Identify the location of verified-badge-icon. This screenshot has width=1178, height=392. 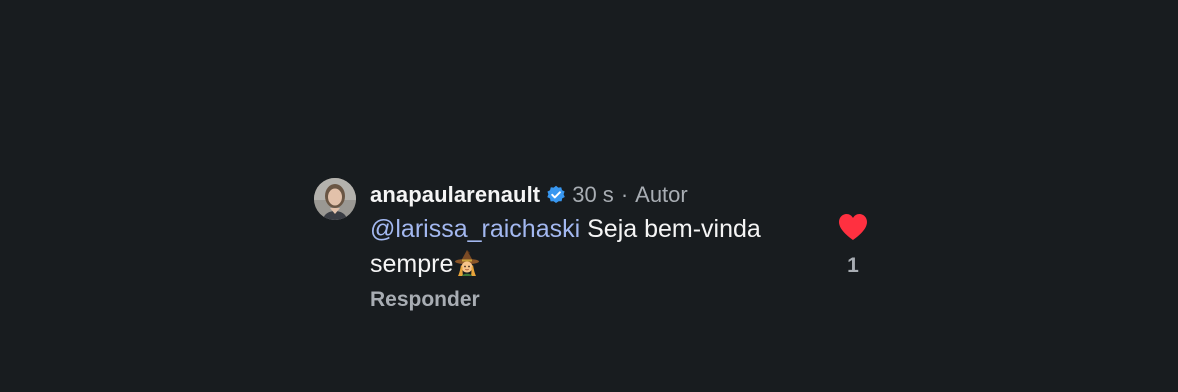
(556, 195).